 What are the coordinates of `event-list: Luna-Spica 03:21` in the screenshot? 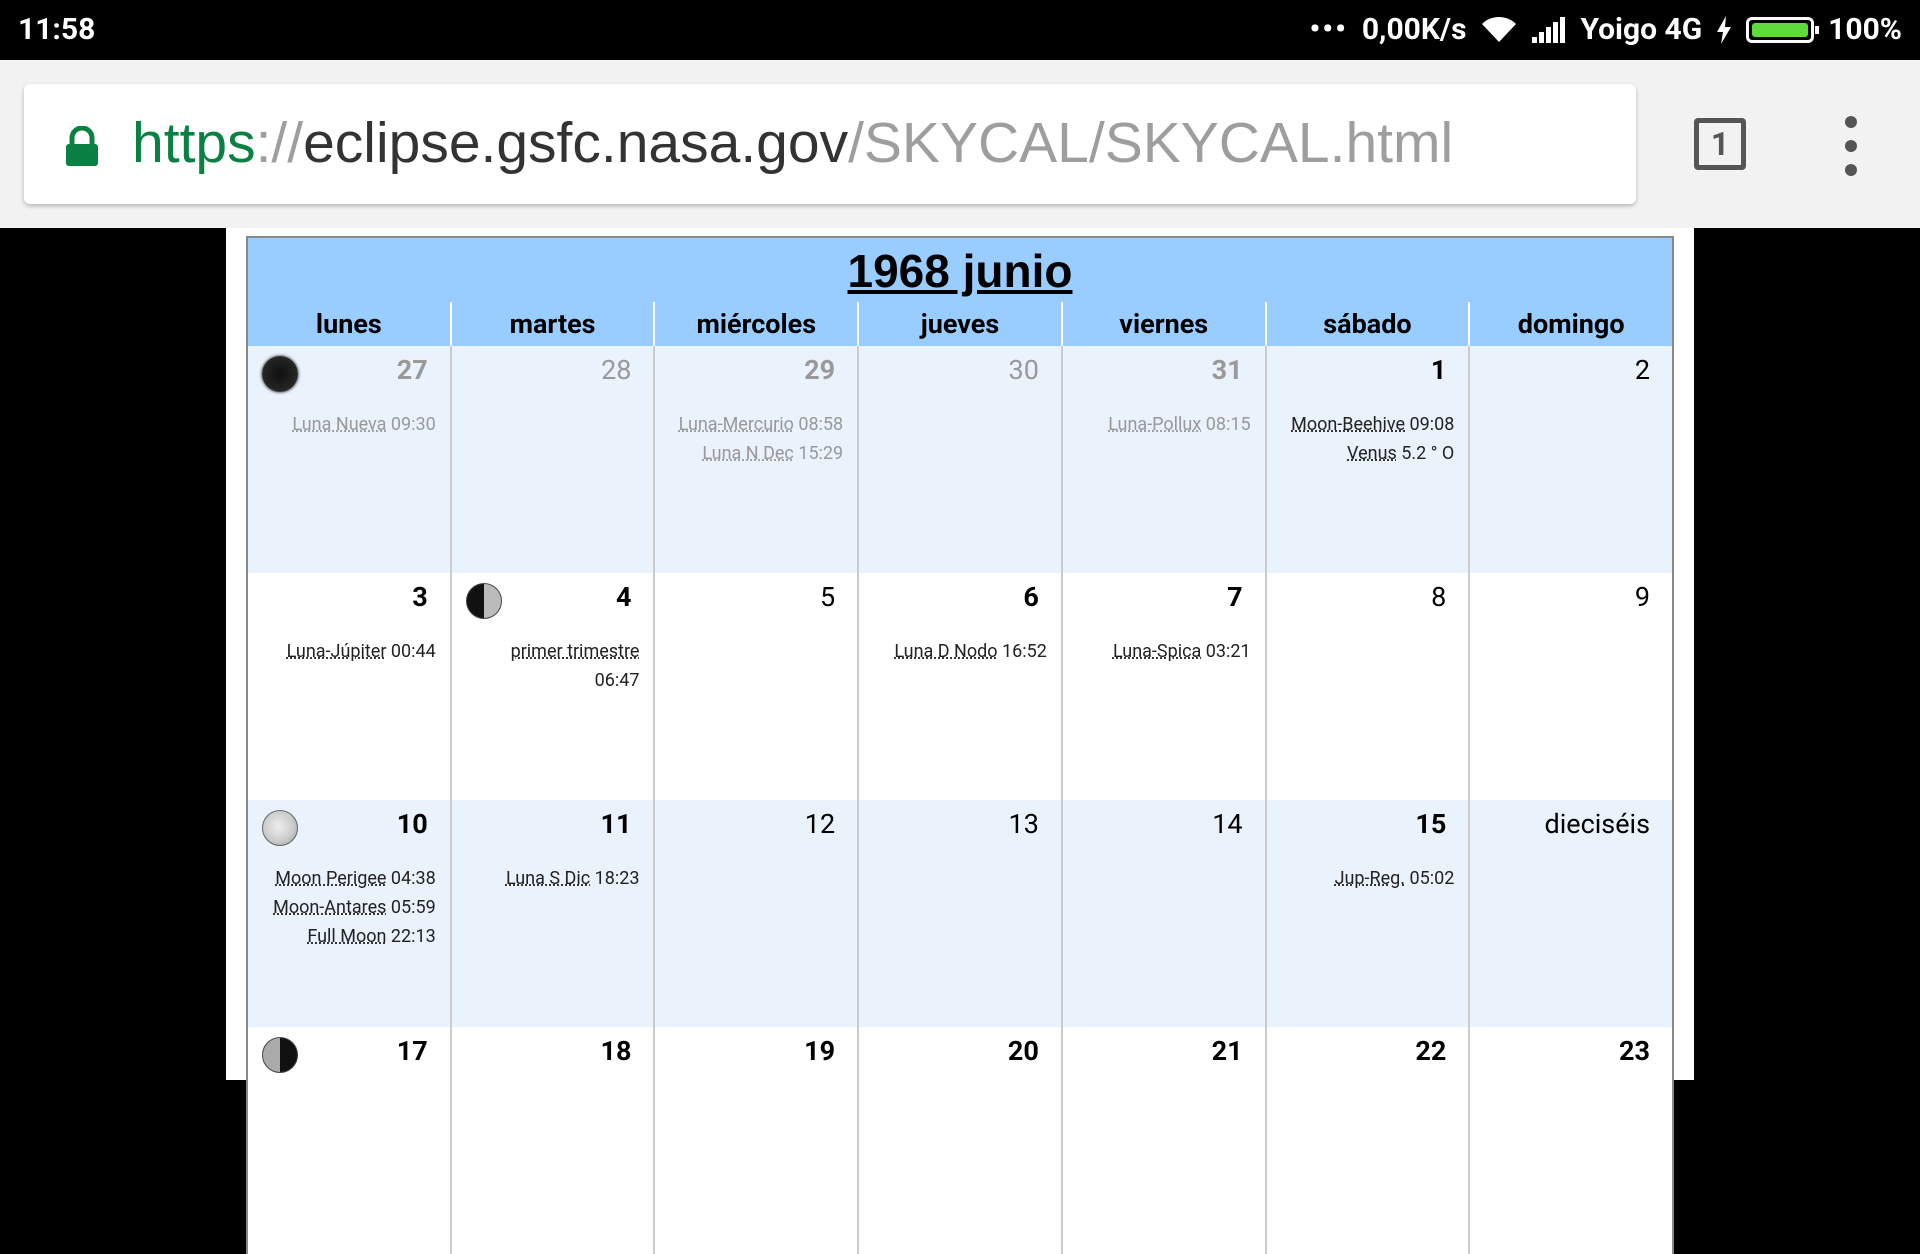 It's located at (1160, 651).